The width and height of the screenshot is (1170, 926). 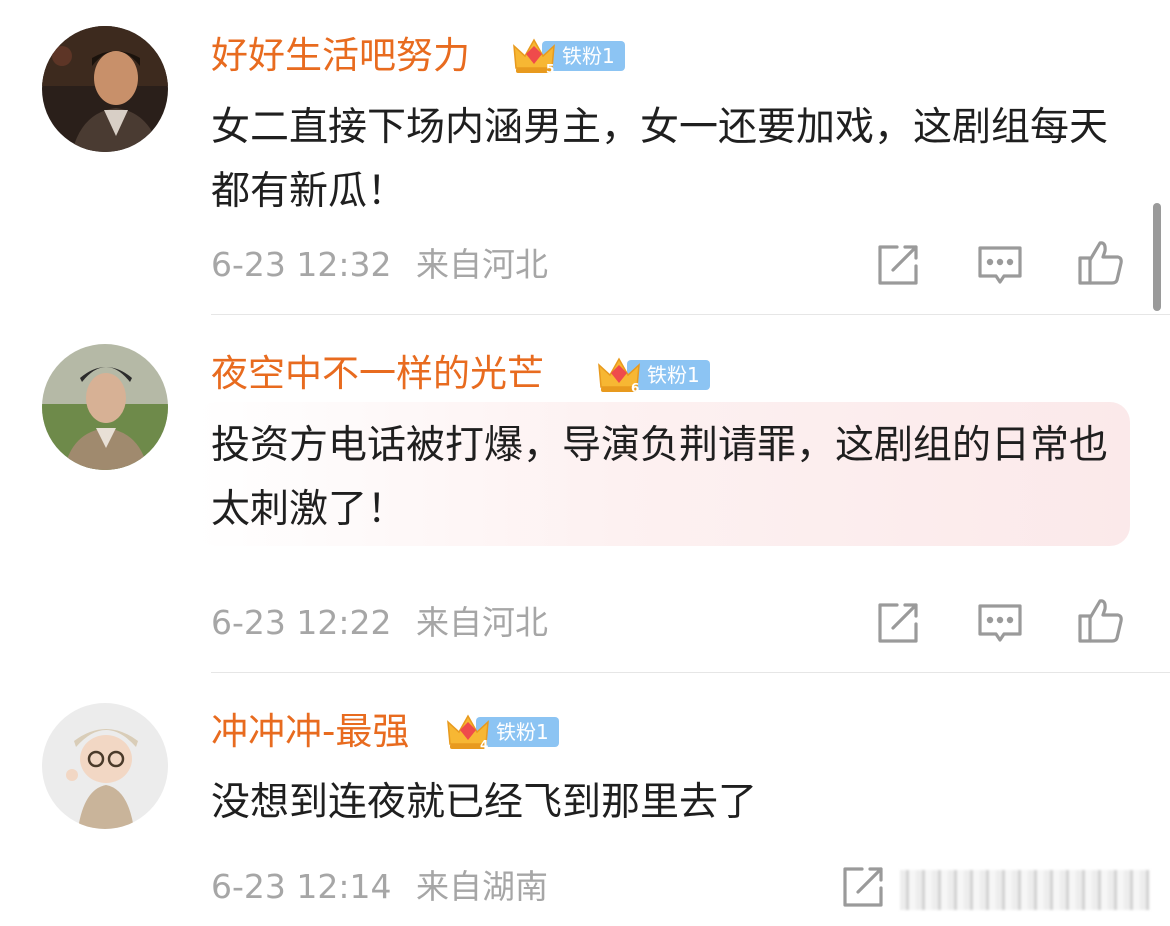 What do you see at coordinates (1157, 257) in the screenshot?
I see `scrollbar` at bounding box center [1157, 257].